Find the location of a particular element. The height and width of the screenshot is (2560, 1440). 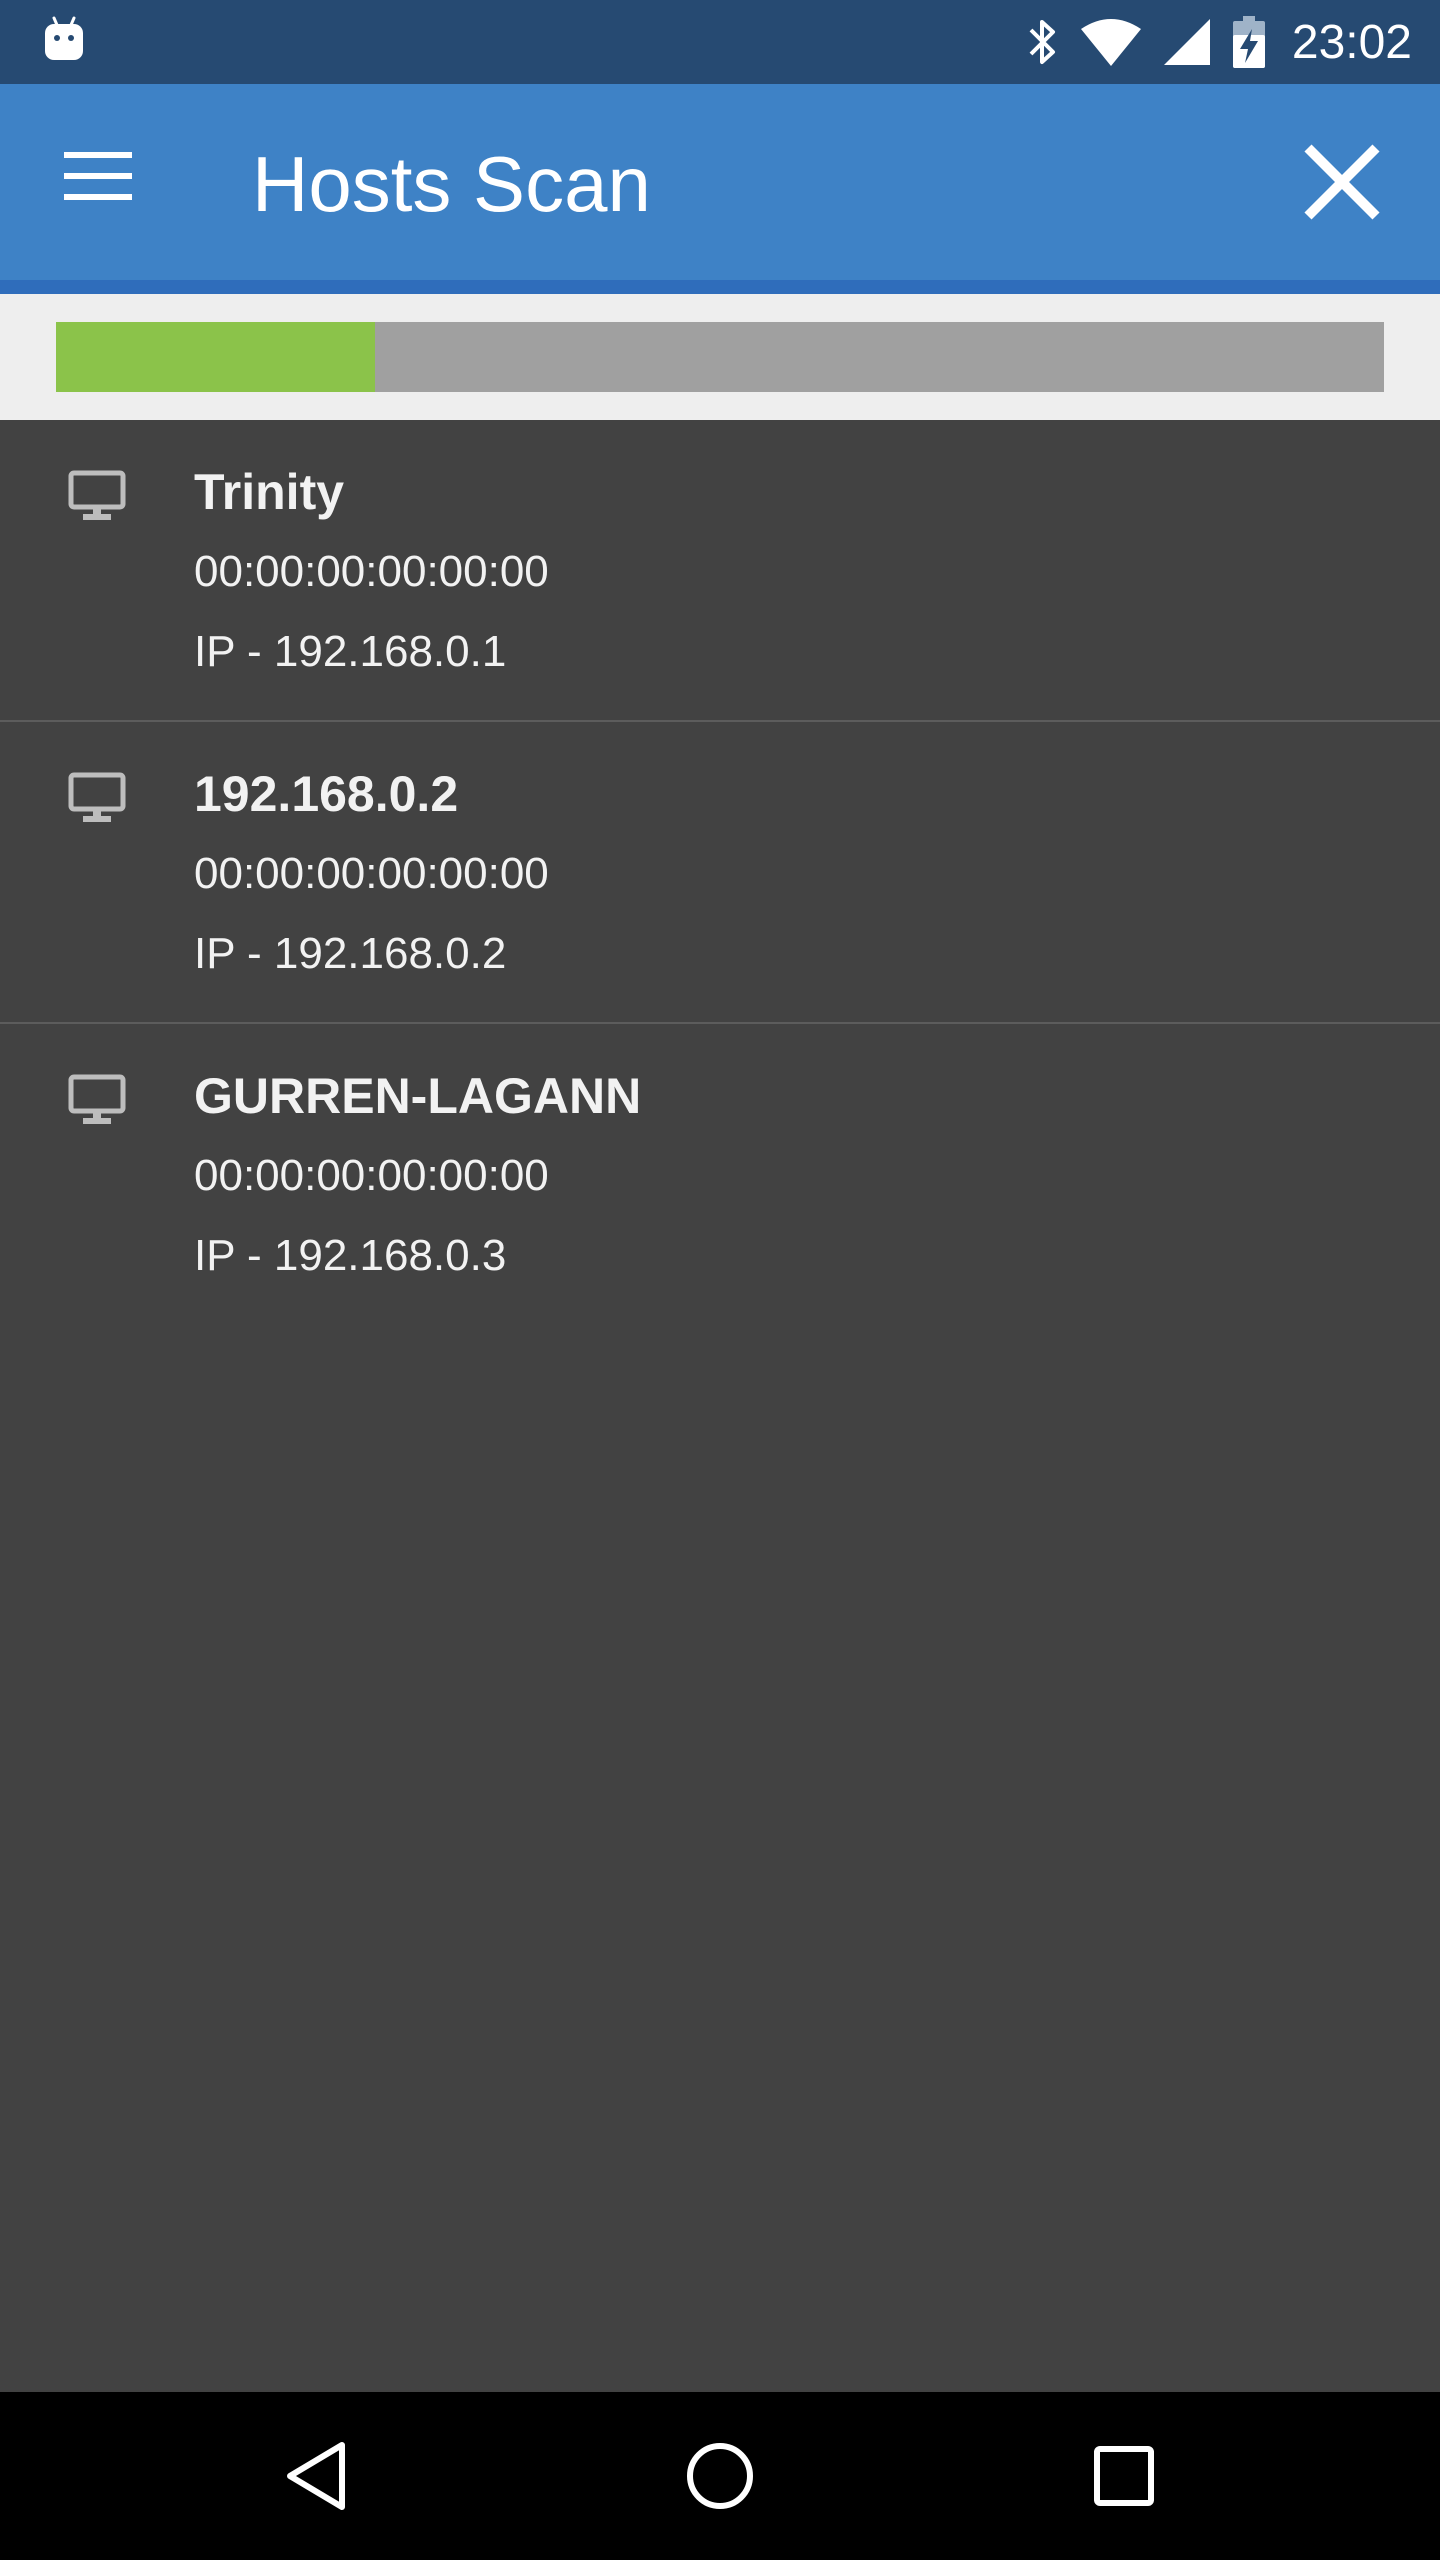

recents-button is located at coordinates (1124, 2476).